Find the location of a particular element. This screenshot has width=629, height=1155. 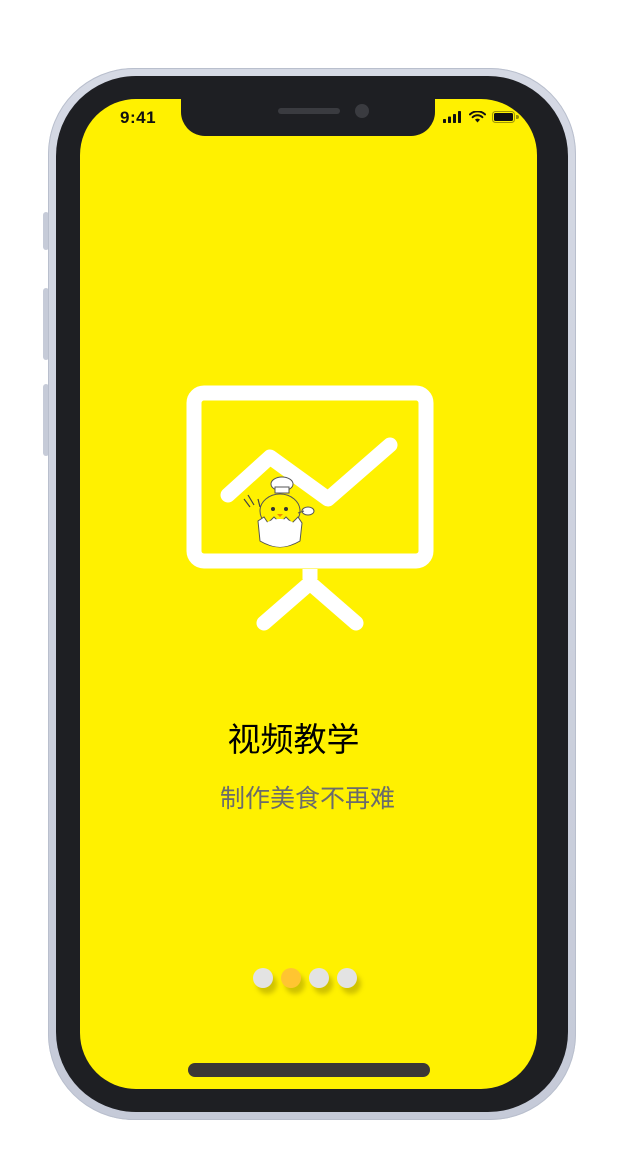

signal-bars-icon is located at coordinates (452, 117).